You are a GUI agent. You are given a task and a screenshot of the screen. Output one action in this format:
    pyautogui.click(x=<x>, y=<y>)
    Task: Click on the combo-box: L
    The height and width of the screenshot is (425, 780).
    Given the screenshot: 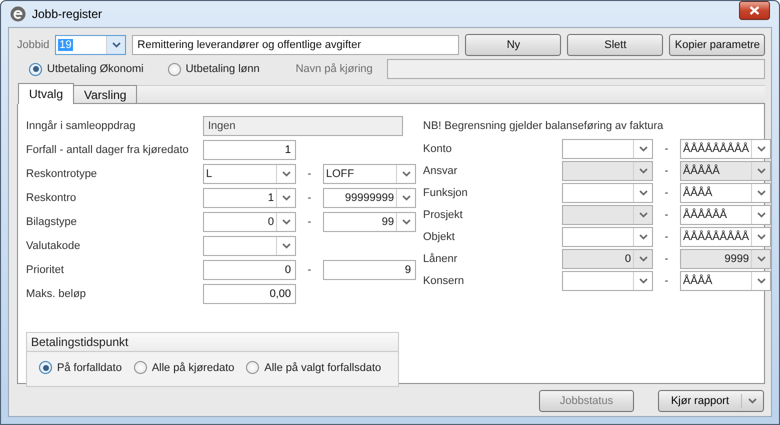 What is the action you would take?
    pyautogui.click(x=249, y=174)
    